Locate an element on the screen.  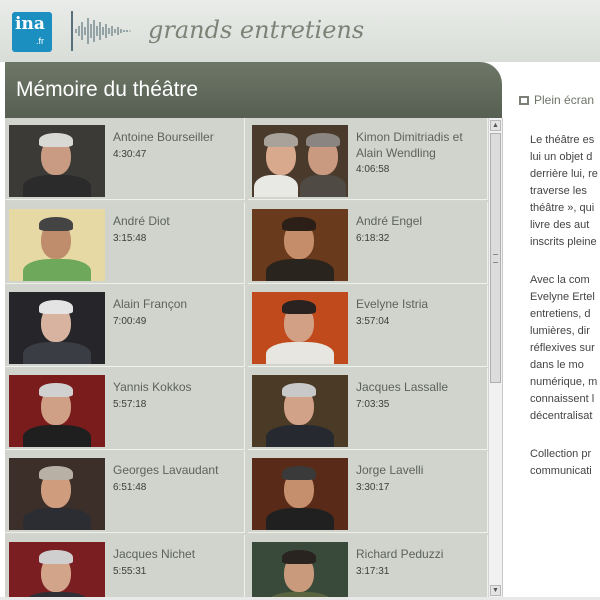
interview-name: Yannis Kokkos is located at coordinates (177, 387).